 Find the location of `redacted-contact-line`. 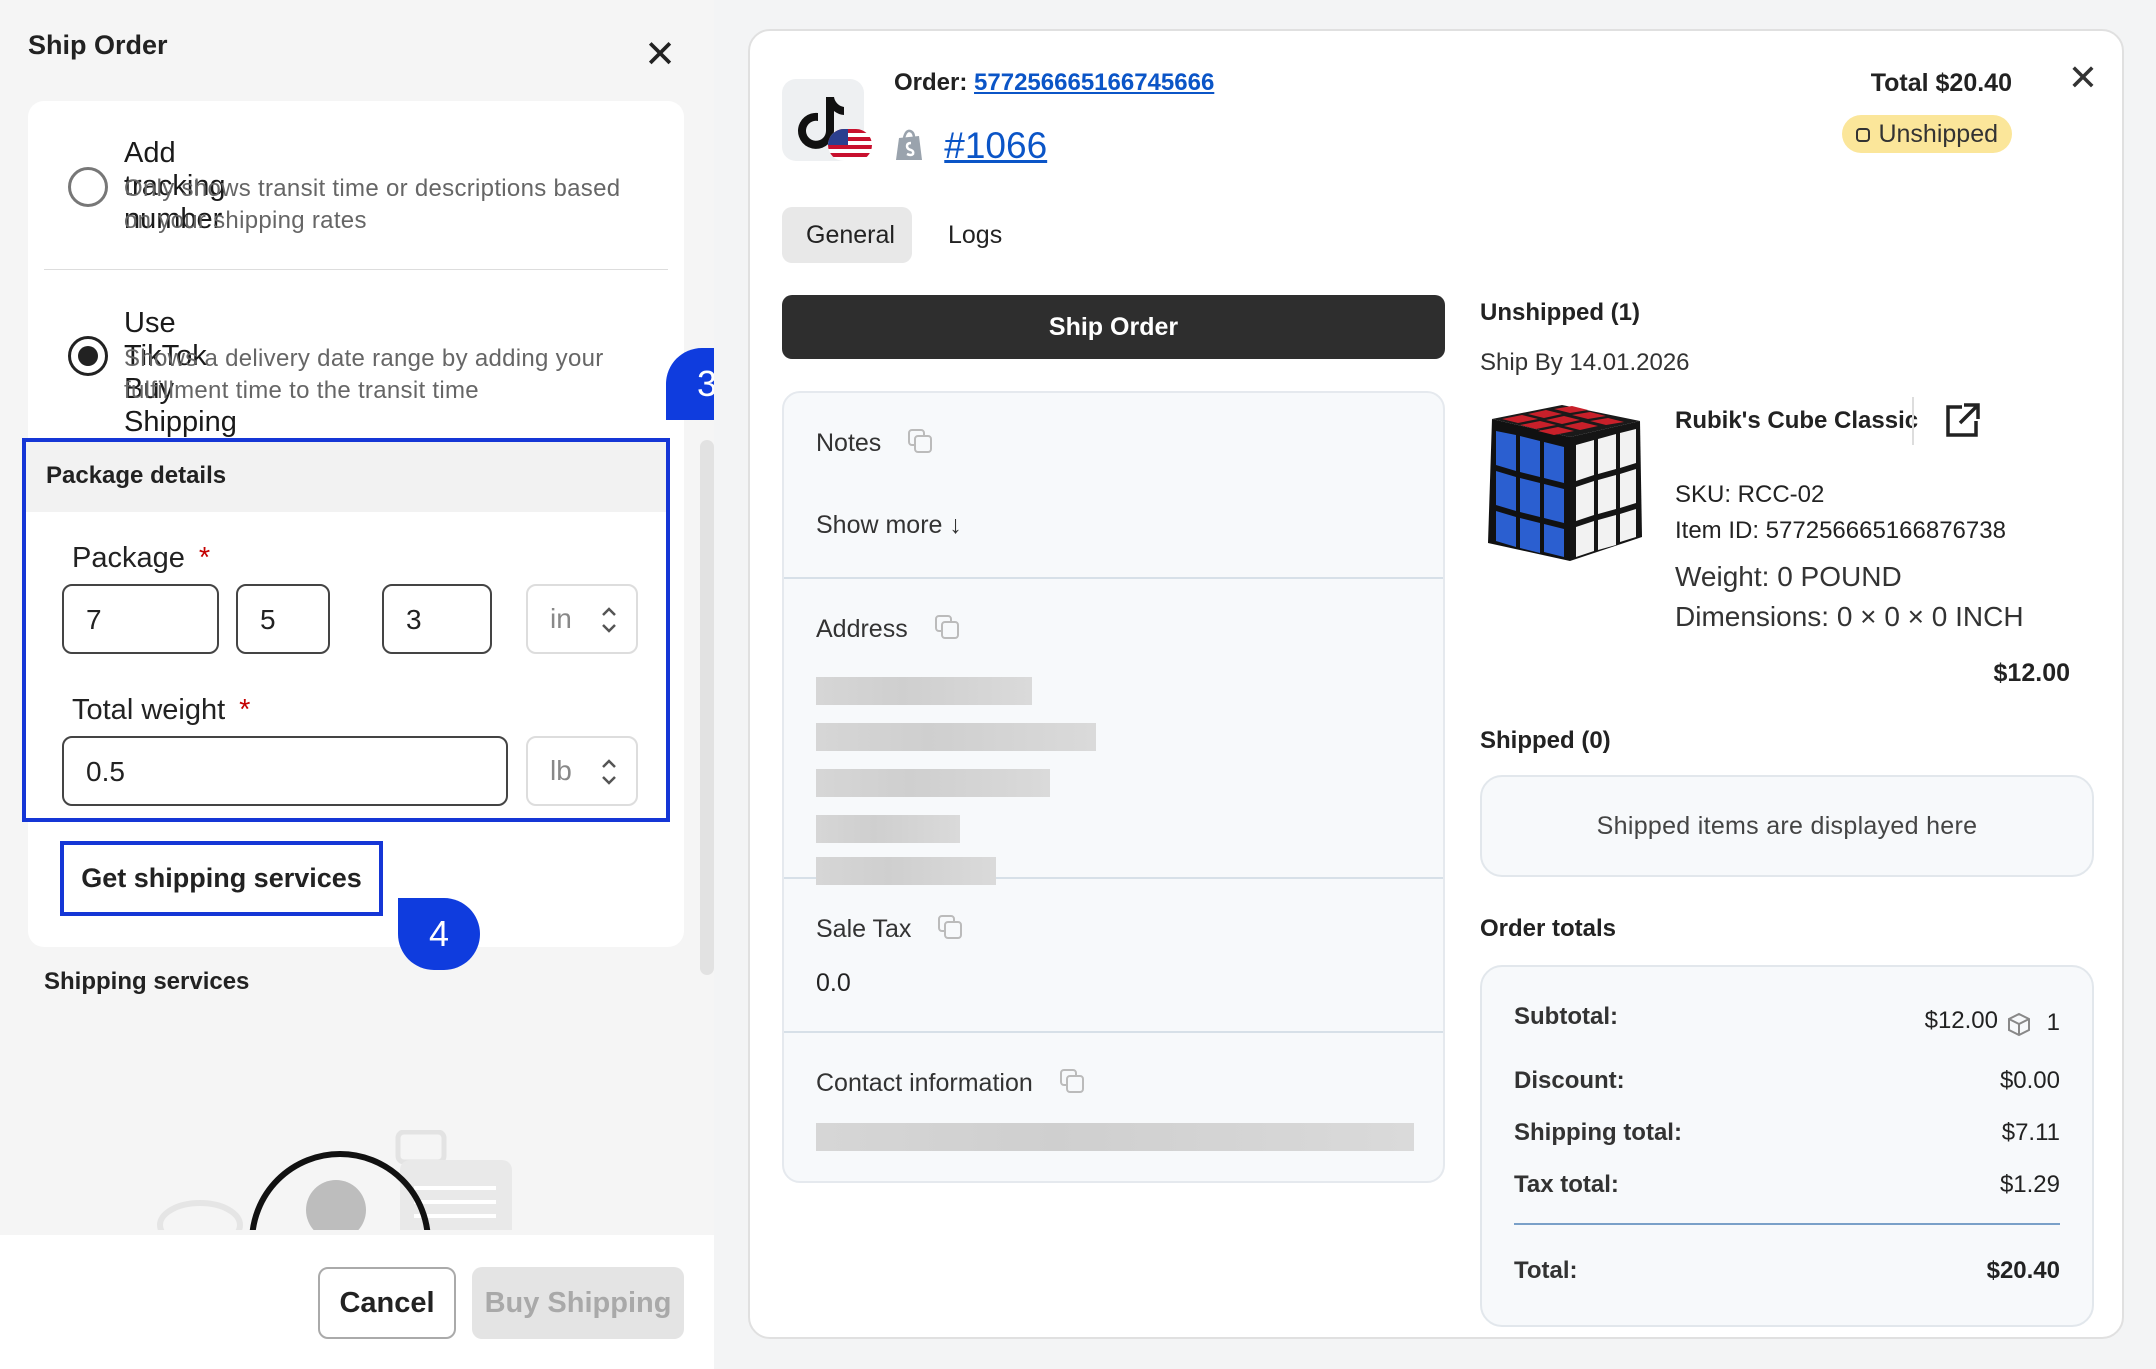

redacted-contact-line is located at coordinates (1115, 1137).